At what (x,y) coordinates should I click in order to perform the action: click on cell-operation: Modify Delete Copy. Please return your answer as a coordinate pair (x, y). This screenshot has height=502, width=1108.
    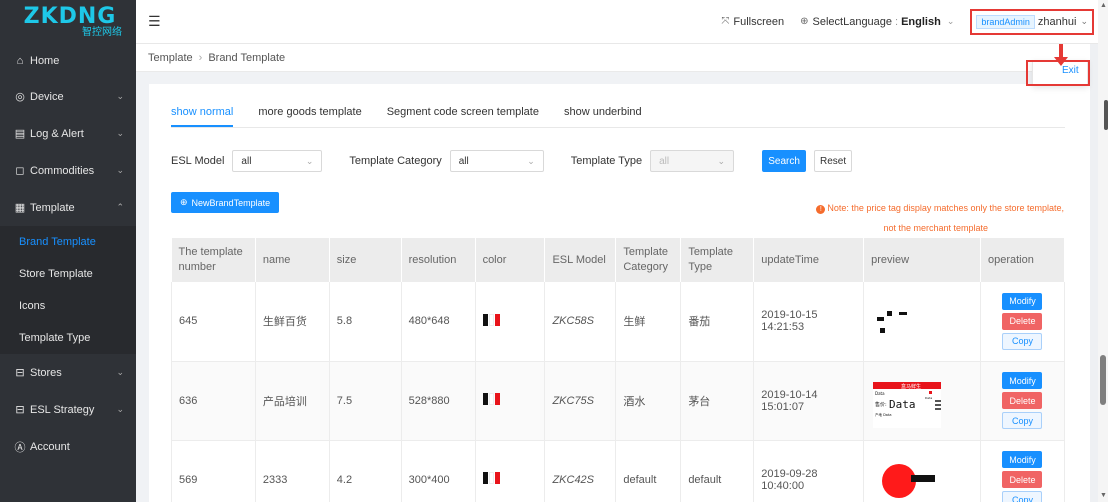
    Looking at the image, I should click on (1023, 322).